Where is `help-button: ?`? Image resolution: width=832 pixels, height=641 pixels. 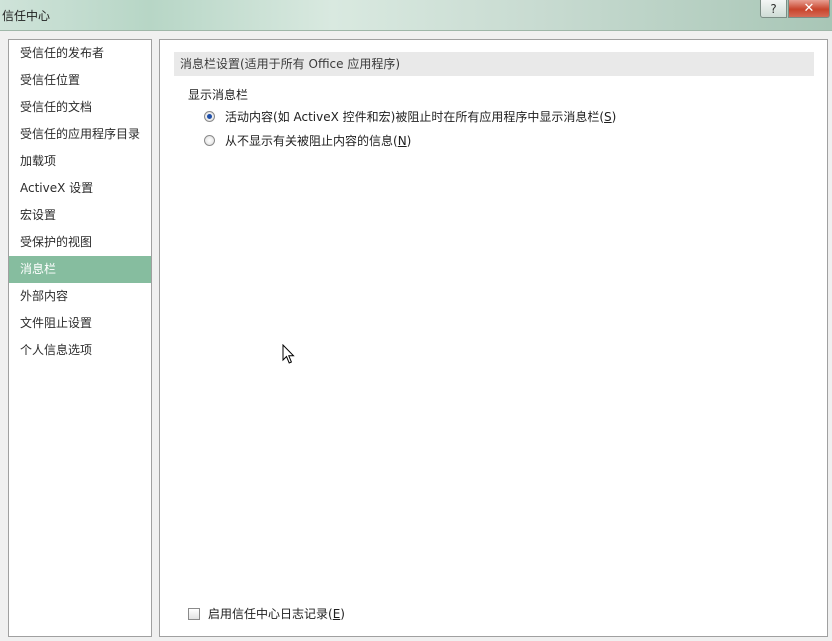
help-button: ? is located at coordinates (773, 9).